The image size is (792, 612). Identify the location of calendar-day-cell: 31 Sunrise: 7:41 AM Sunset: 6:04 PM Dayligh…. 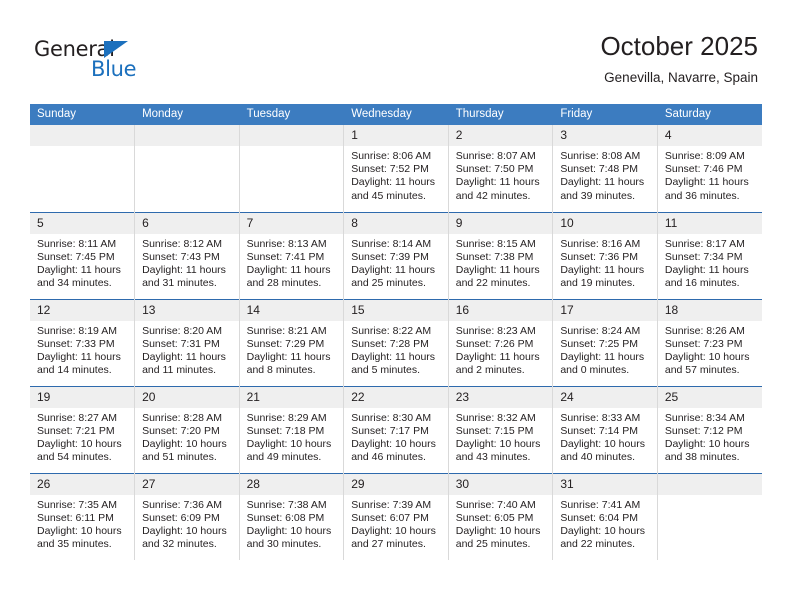
(605, 516).